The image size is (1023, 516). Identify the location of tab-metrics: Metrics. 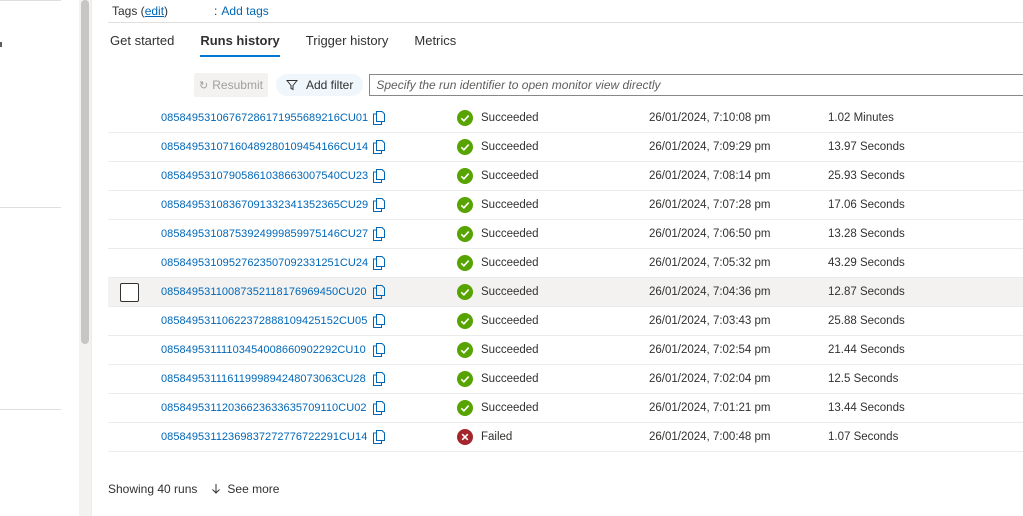
(435, 46).